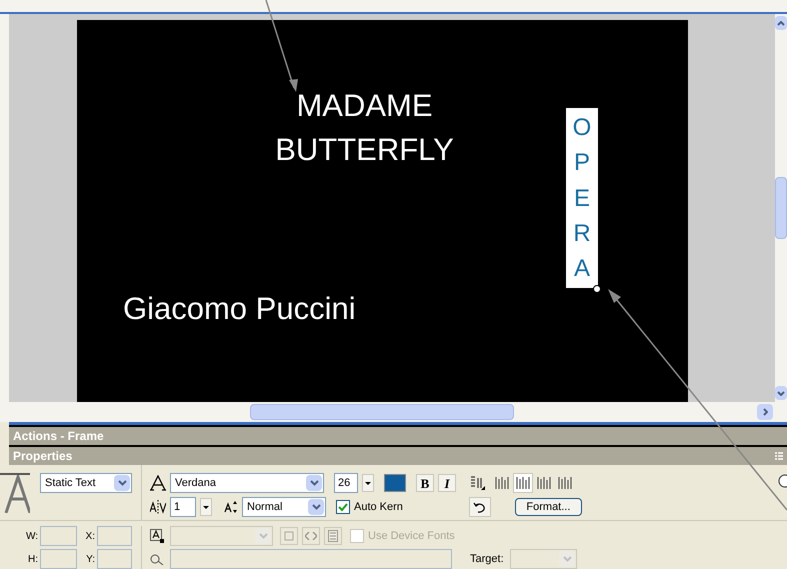 The image size is (787, 569). Describe the element at coordinates (781, 393) in the screenshot. I see `scroll-down-icon` at that location.